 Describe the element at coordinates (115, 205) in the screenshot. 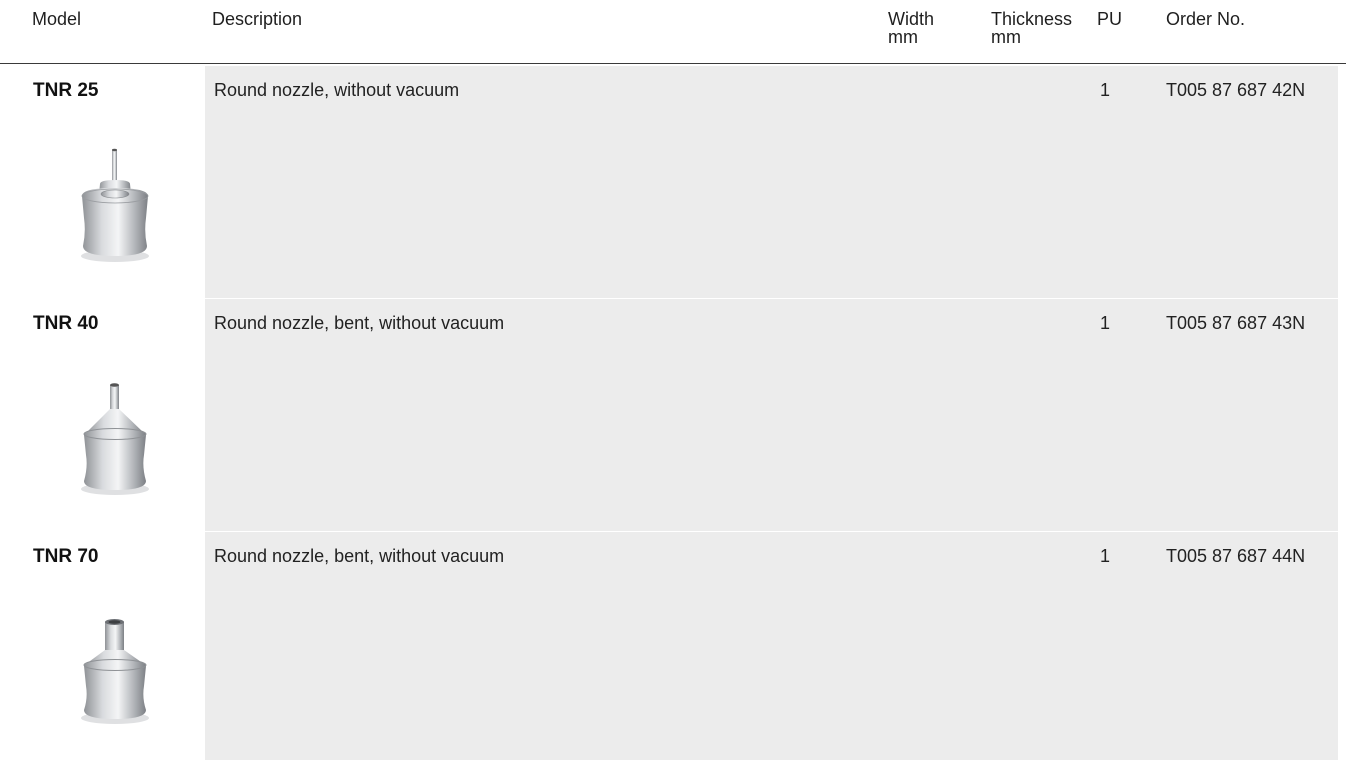

I see `round-nozzle-thin-tip-icon` at that location.